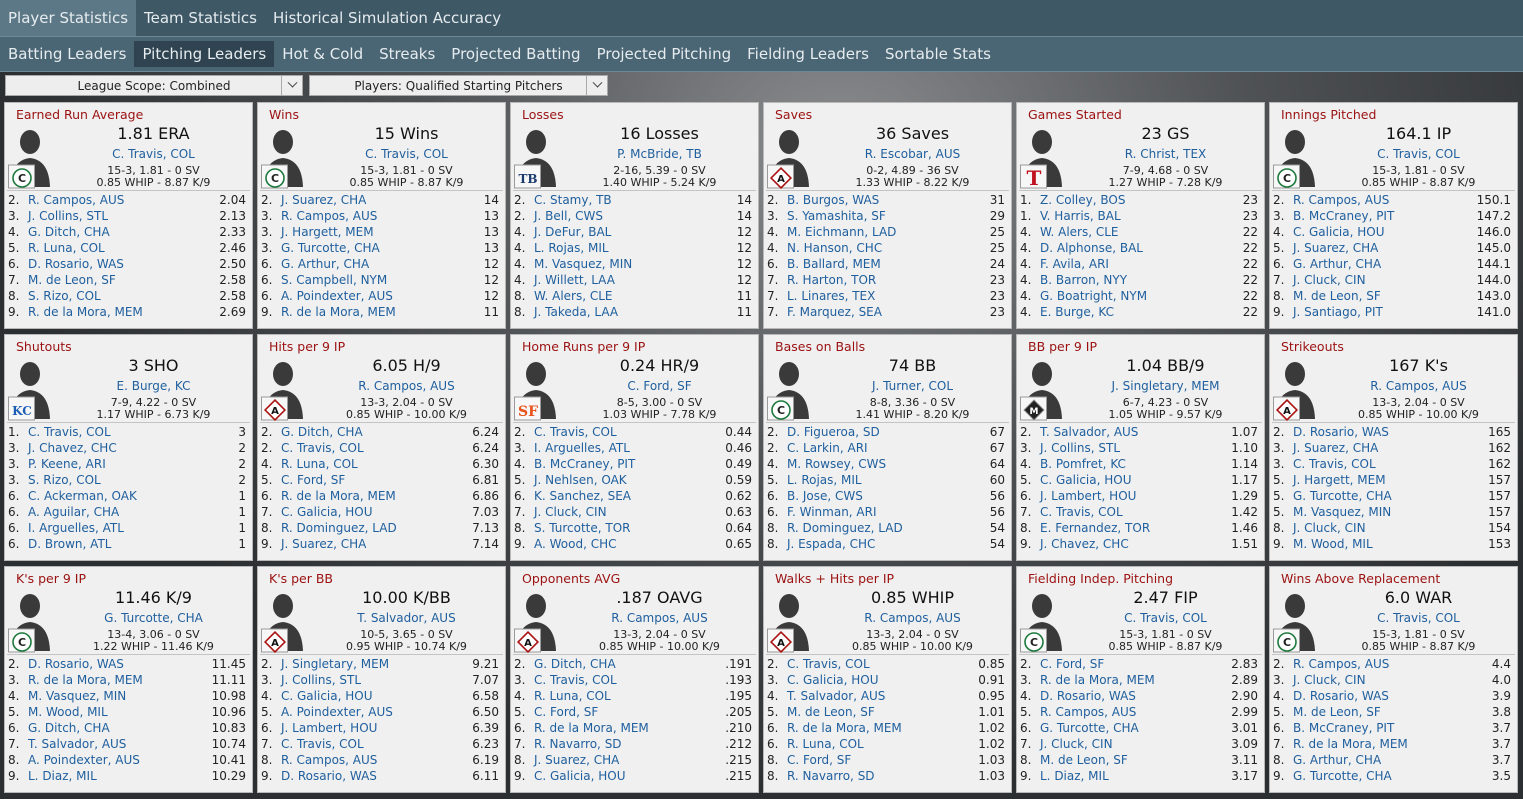 The width and height of the screenshot is (1523, 799). I want to click on leader-name-link: J. Turner, COL, so click(912, 386).